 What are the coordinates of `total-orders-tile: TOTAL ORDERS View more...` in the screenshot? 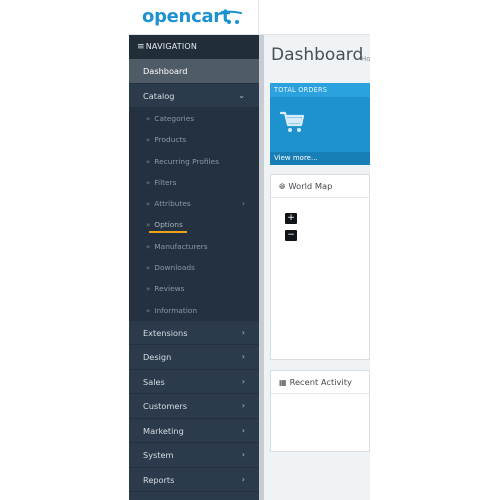 It's located at (320, 124).